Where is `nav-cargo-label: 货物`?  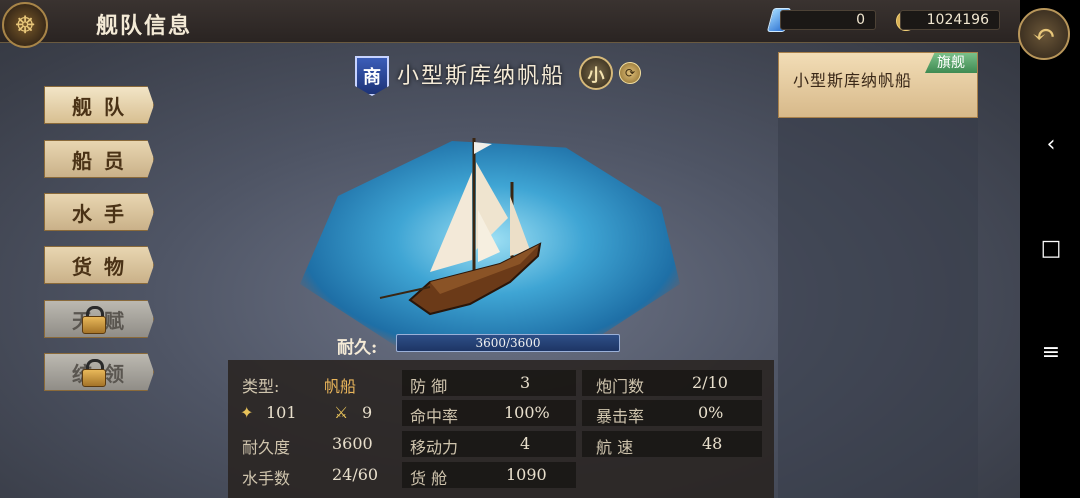
nav-cargo-label: 货物 is located at coordinates (104, 266).